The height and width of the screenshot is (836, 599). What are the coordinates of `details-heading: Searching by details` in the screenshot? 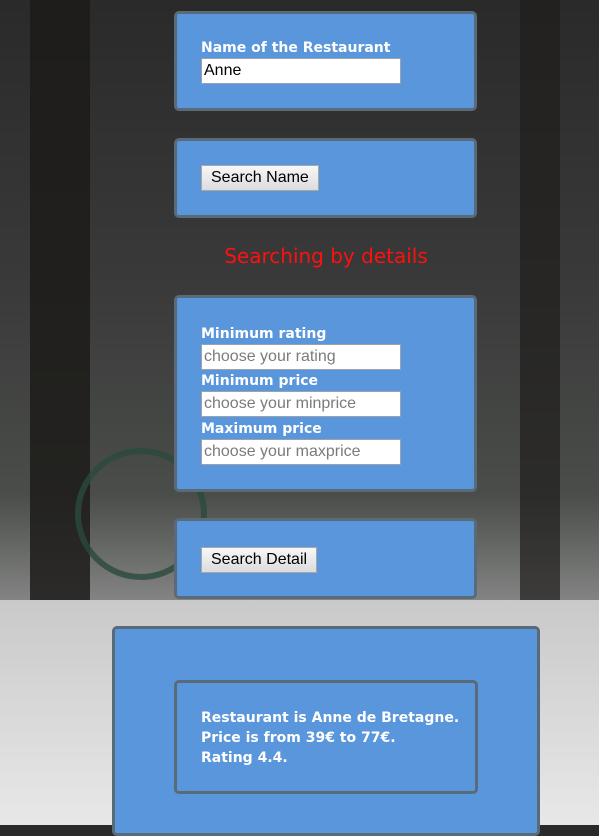 It's located at (326, 256).